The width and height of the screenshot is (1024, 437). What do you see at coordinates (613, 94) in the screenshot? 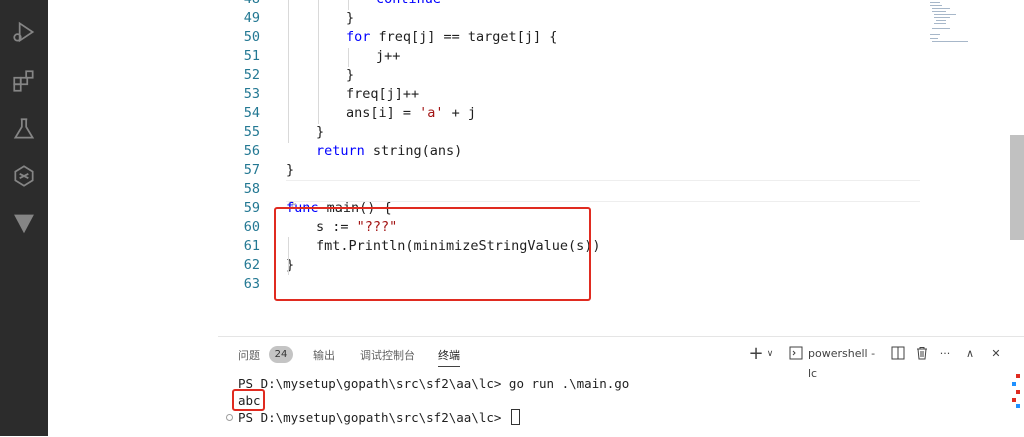
I see `code-line: 53 freq[j]++` at bounding box center [613, 94].